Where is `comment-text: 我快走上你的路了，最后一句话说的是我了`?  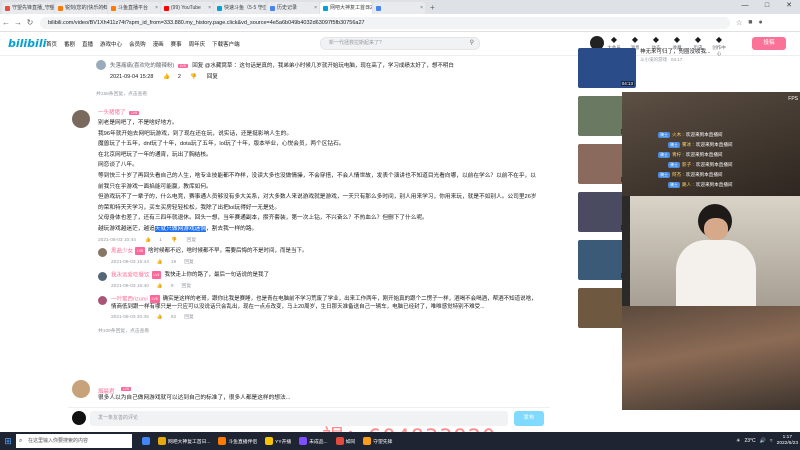
comment-text: 我快走上你的路了，最后一句话说的是我了 is located at coordinates (216, 274).